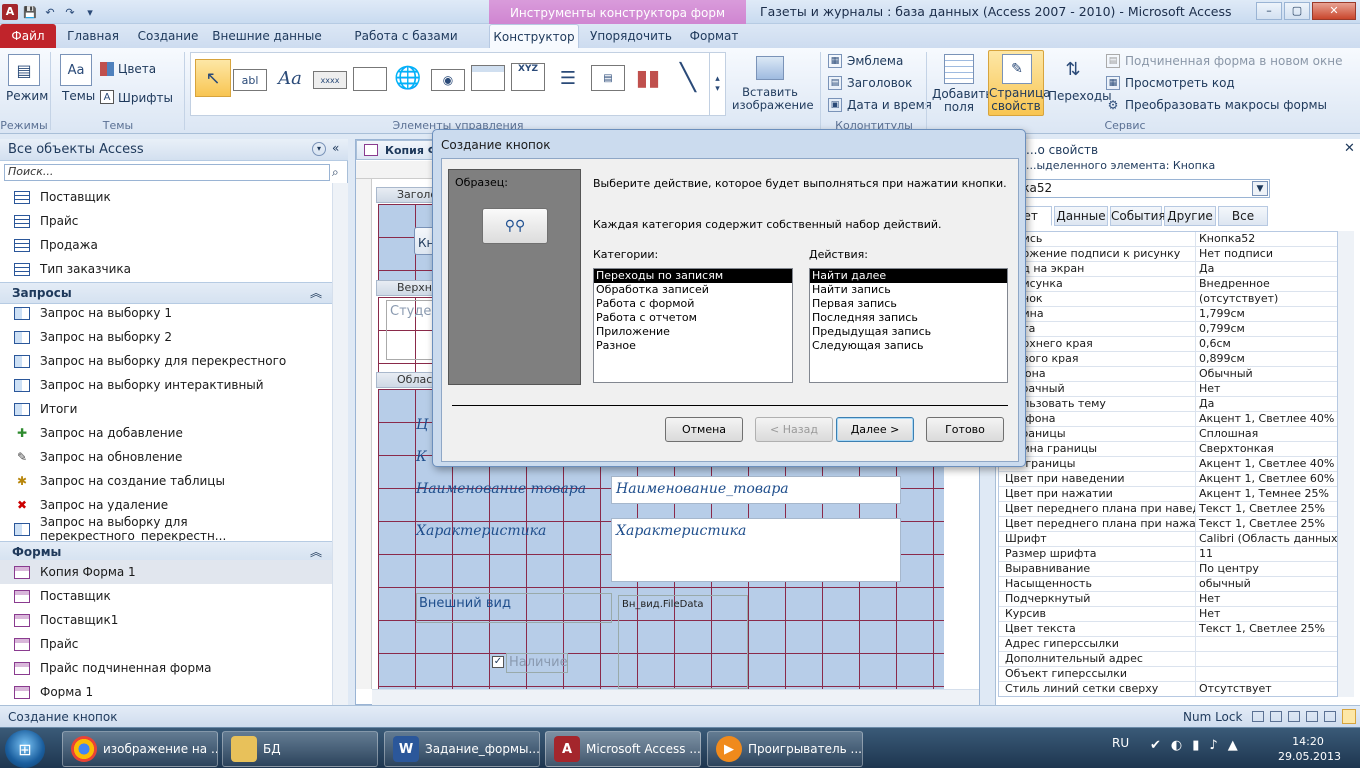 This screenshot has width=1360, height=768. Describe the element at coordinates (1168, 614) in the screenshot. I see `property-row: Курсив Нет` at that location.